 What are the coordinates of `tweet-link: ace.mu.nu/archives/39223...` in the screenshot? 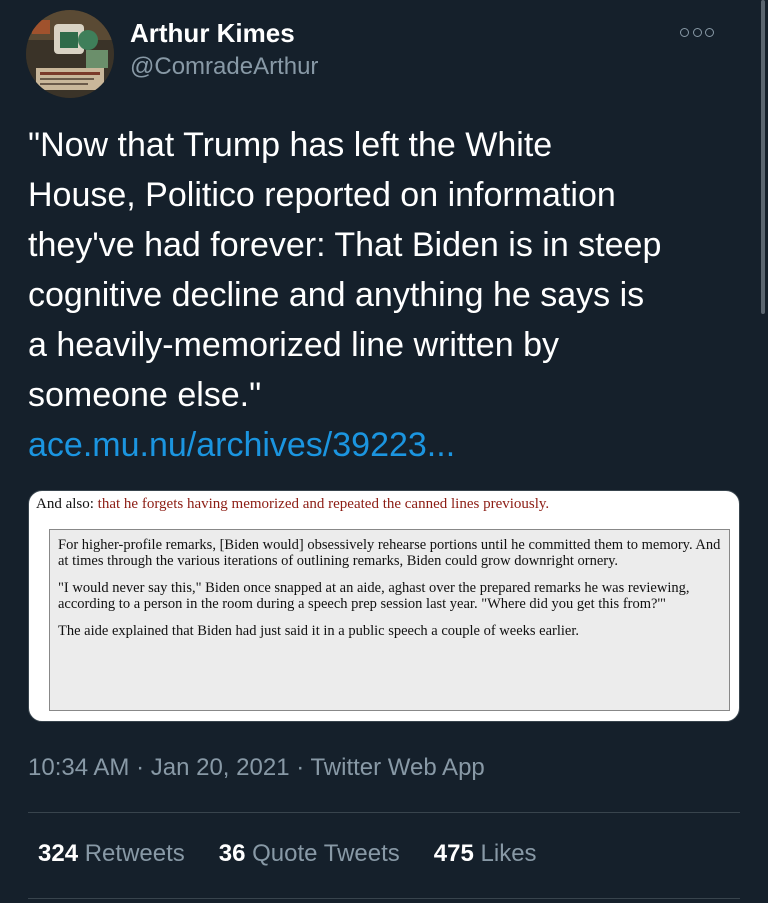 It's located at (241, 445).